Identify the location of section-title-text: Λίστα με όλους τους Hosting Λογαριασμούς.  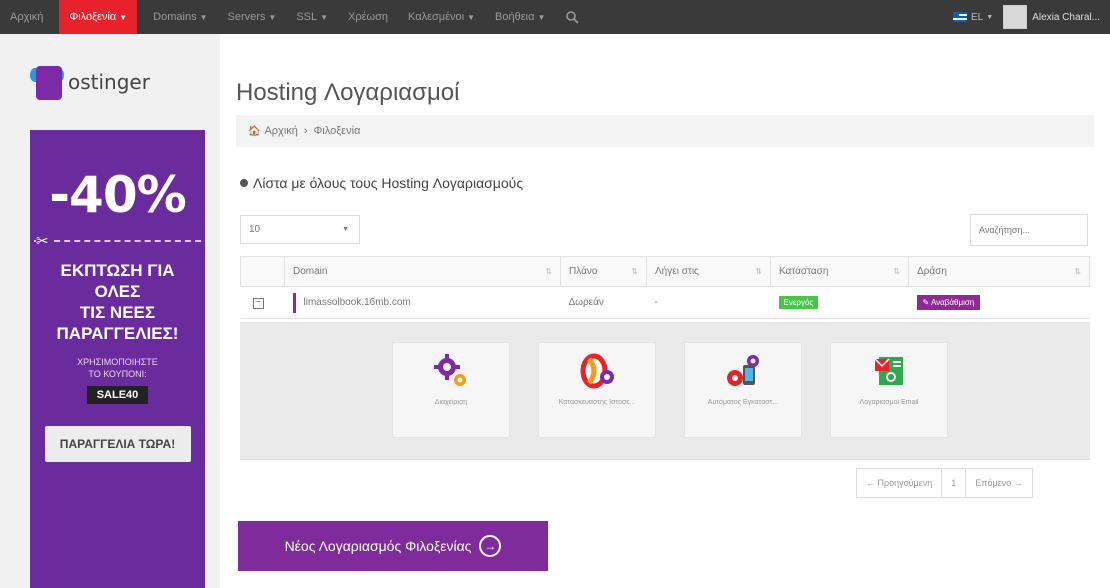
(388, 183).